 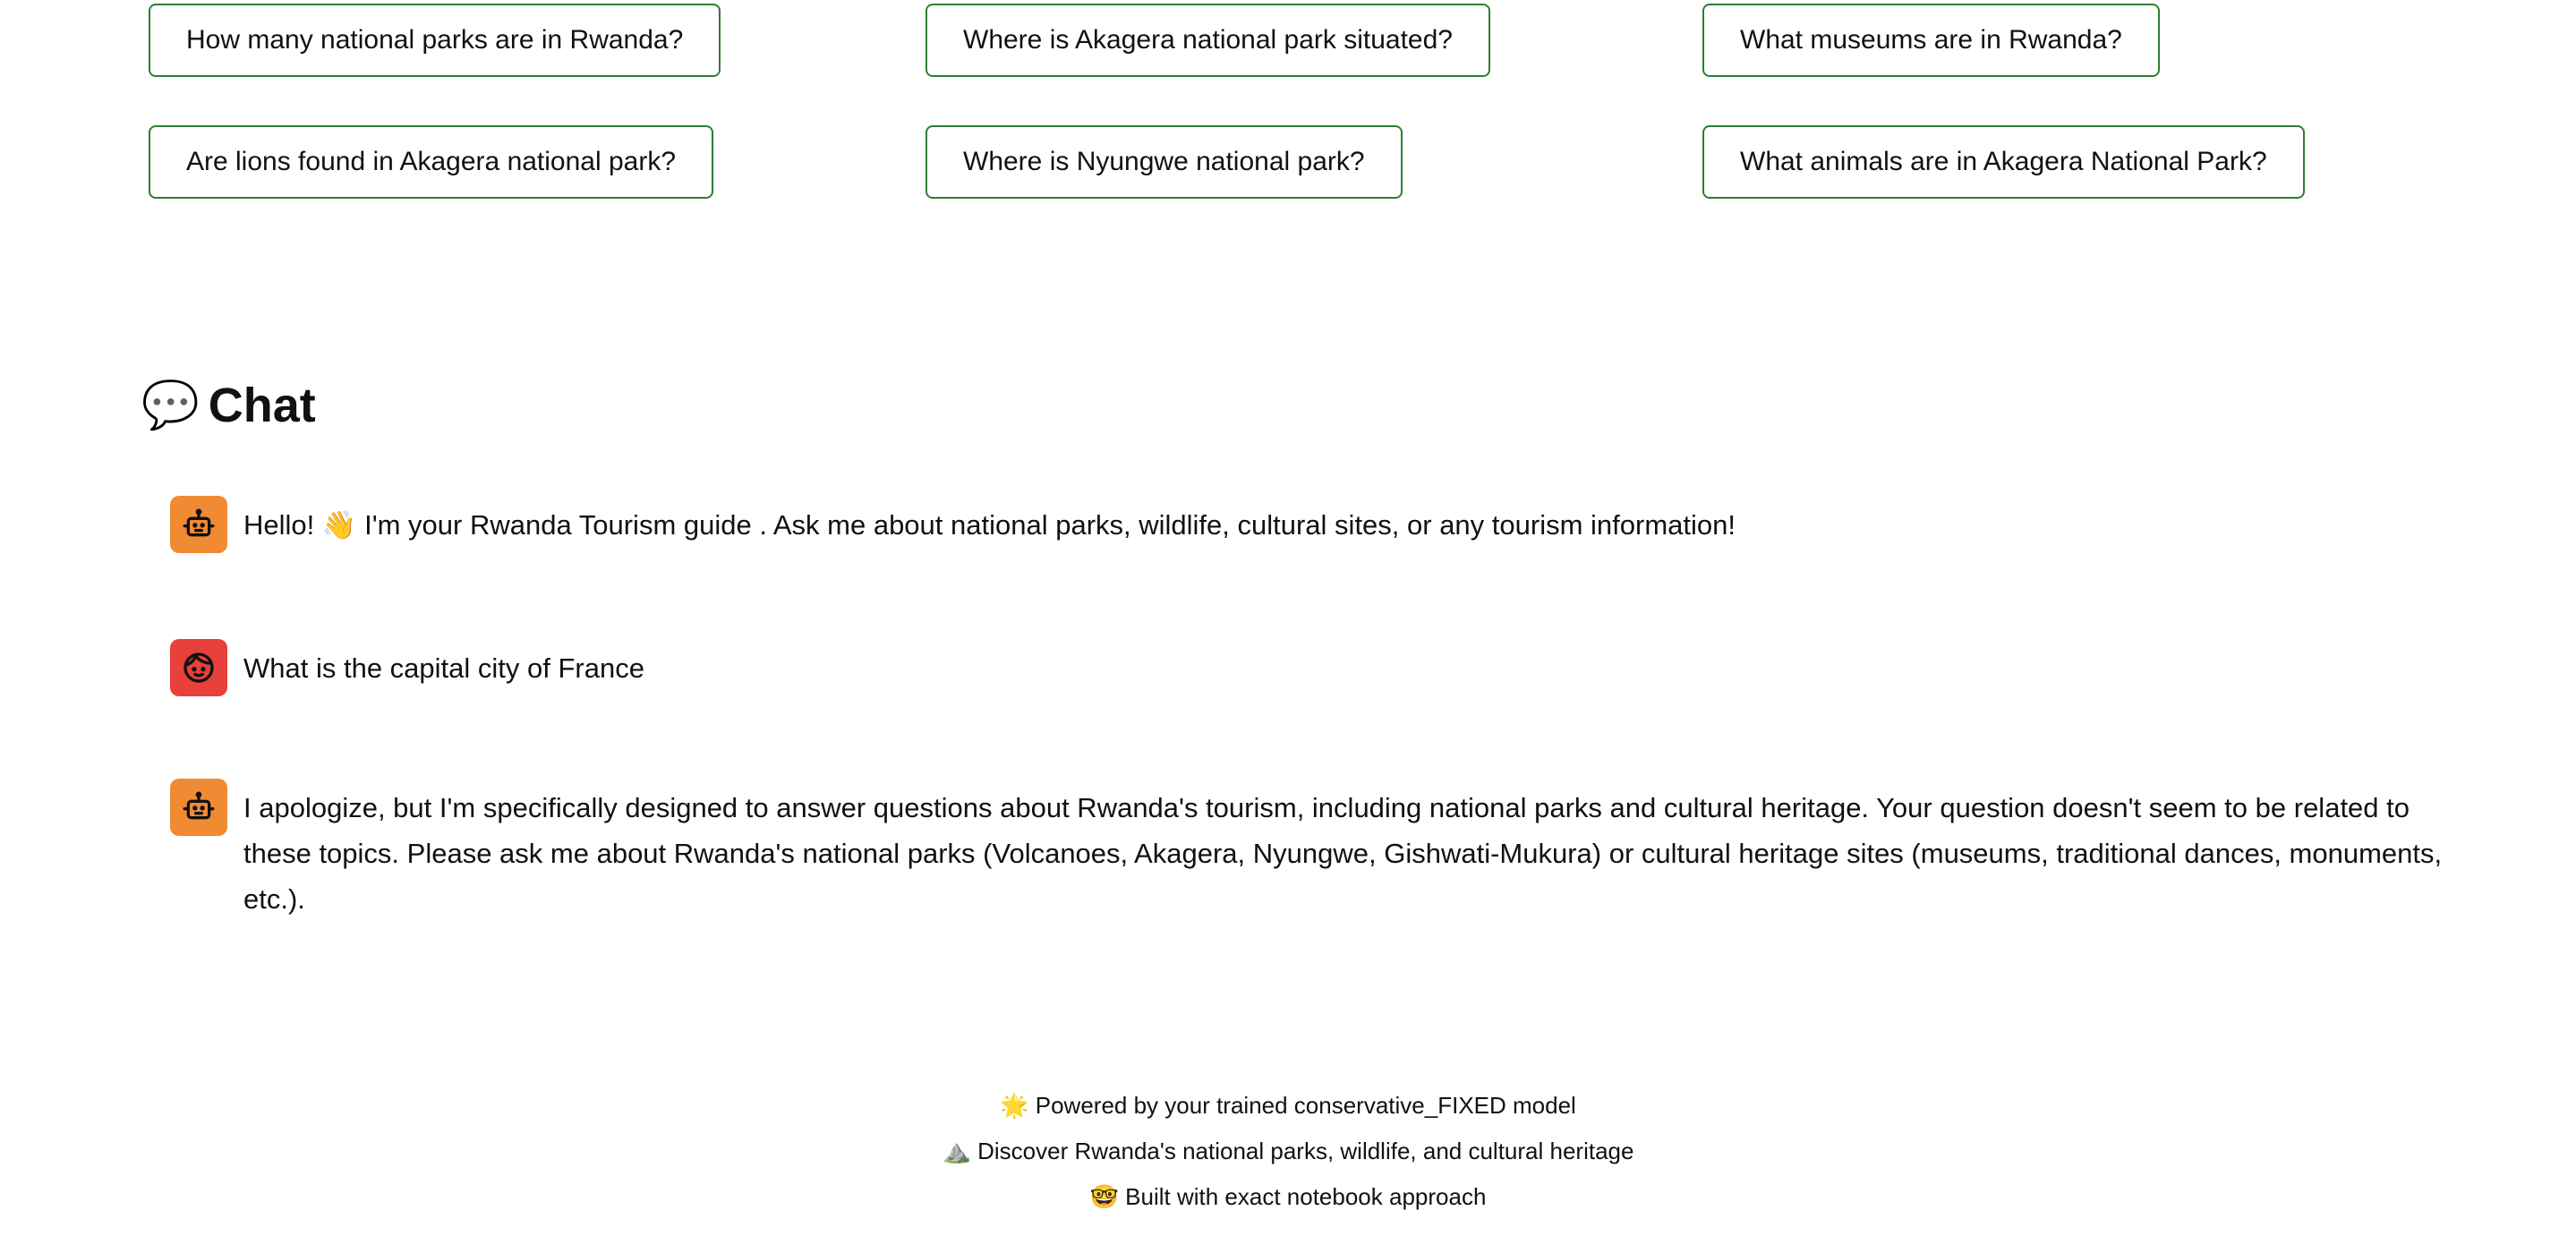 What do you see at coordinates (1207, 40) in the screenshot?
I see `suggestion-button: Where is Akagera national park situated?` at bounding box center [1207, 40].